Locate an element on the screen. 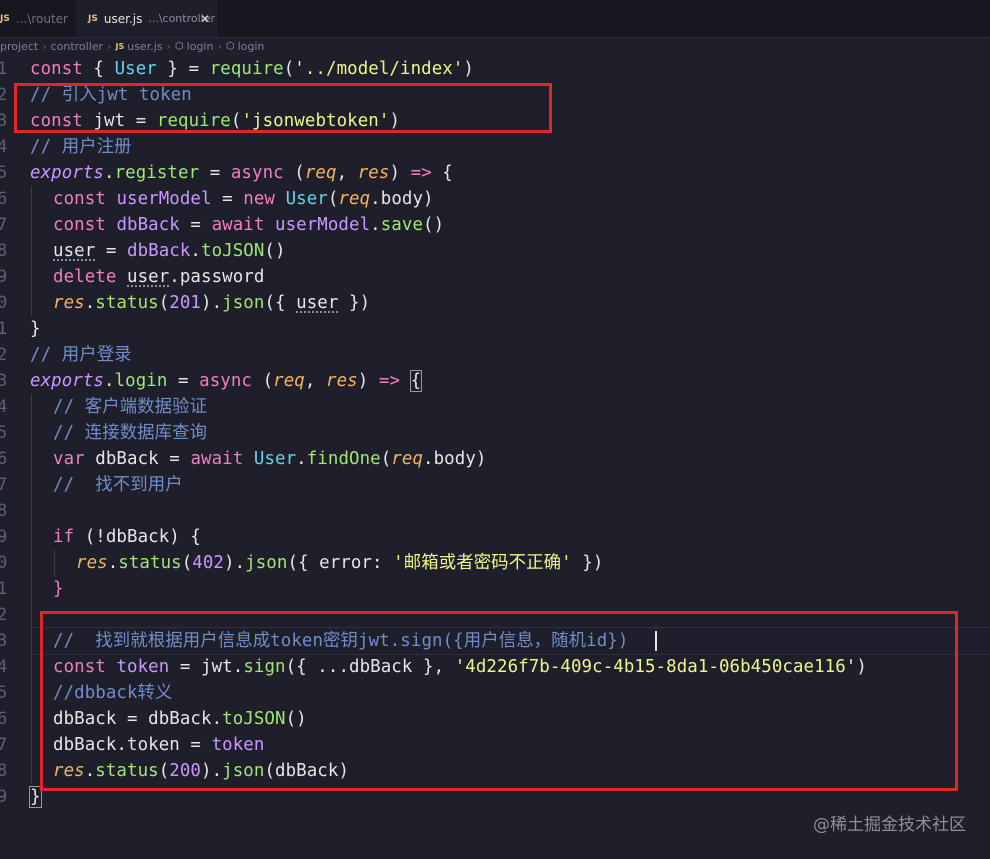 The height and width of the screenshot is (859, 990). watermark: @稀土掘金技术社区 is located at coordinates (889, 825).